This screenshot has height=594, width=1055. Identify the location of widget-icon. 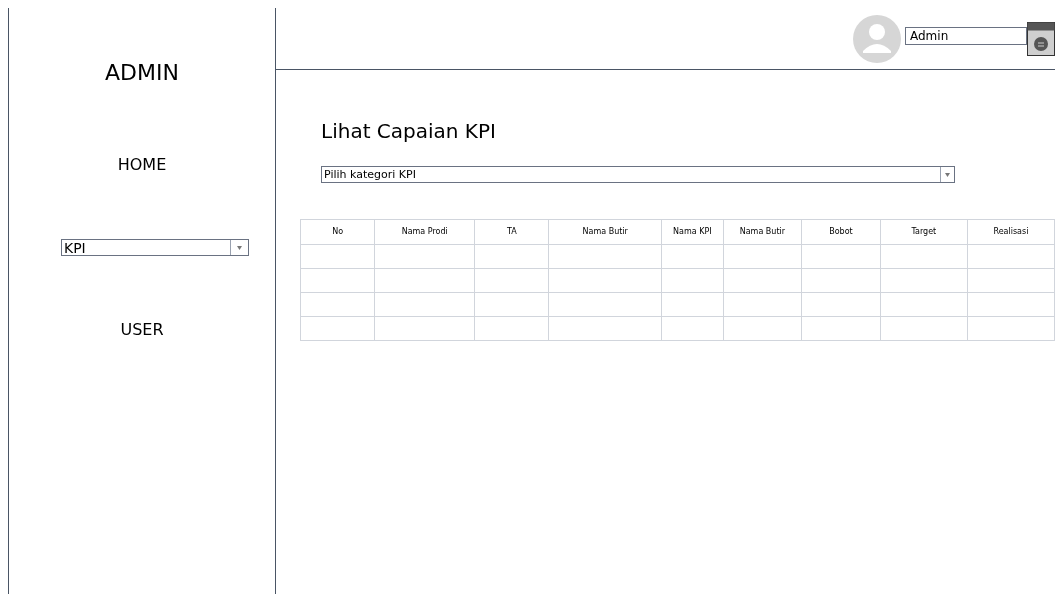
(1041, 38).